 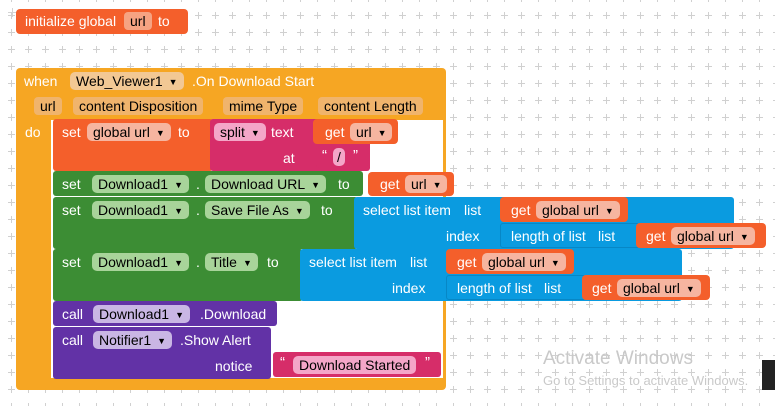 What do you see at coordinates (282, 132) in the screenshot?
I see `split-text-label: text` at bounding box center [282, 132].